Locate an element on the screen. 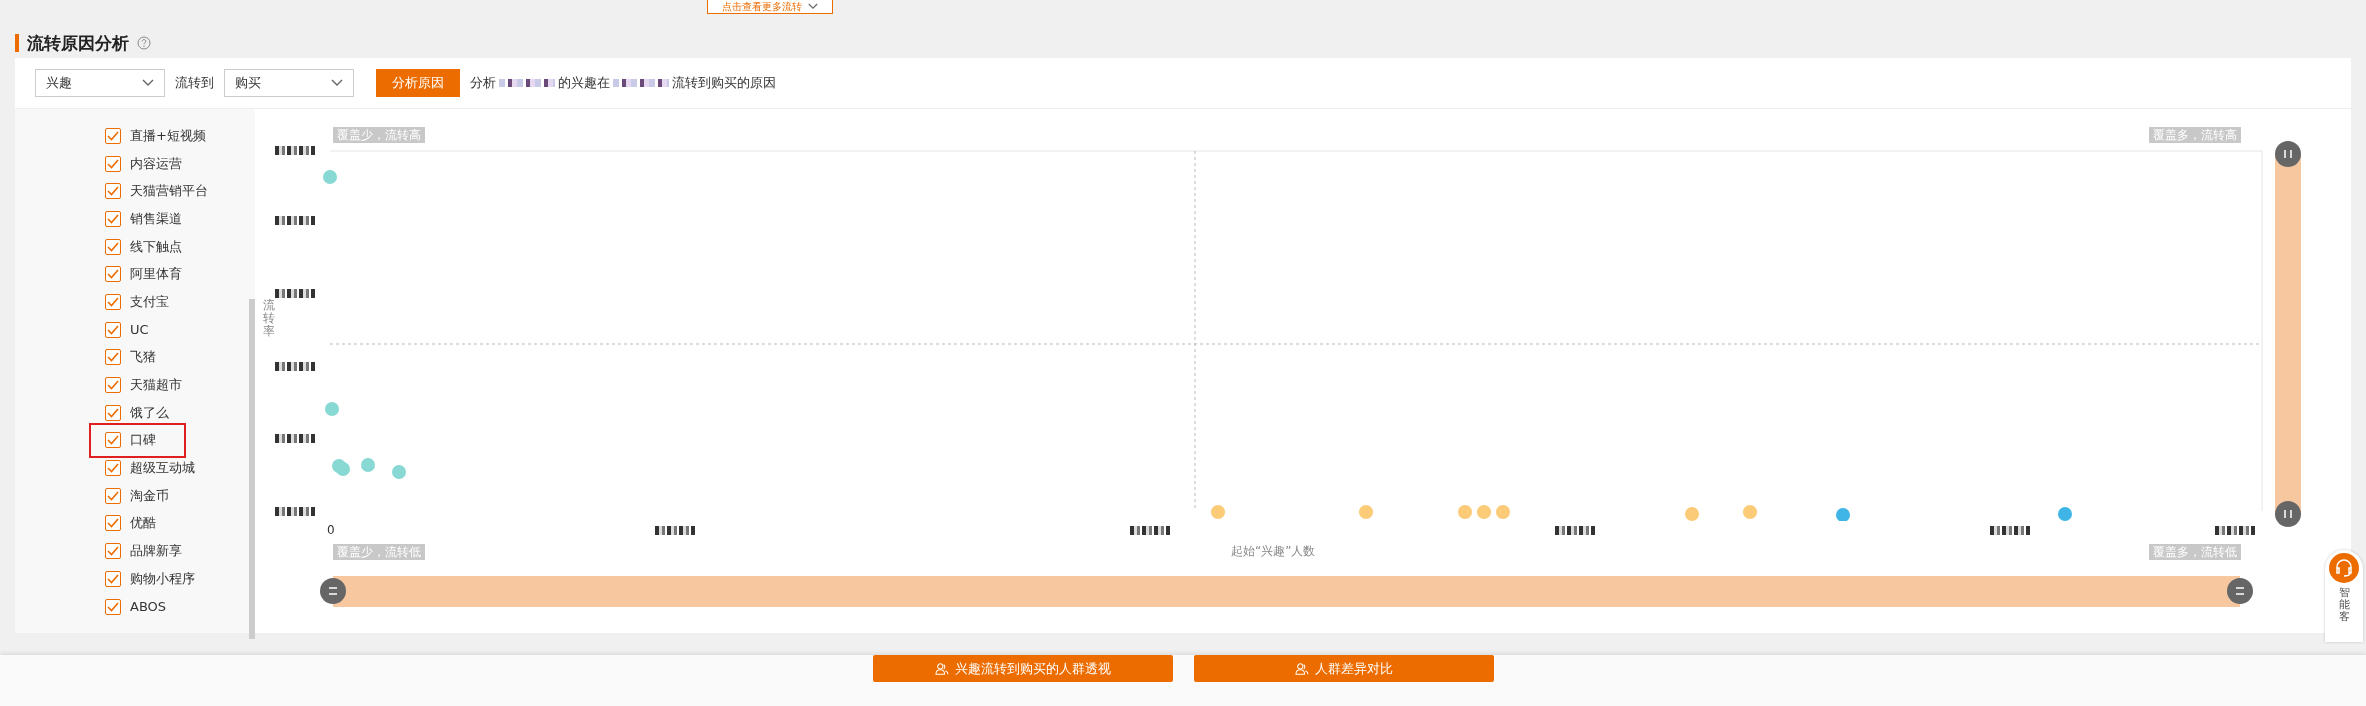 This screenshot has width=2366, height=706. x-axis-title: 起始“兴趣”人数 is located at coordinates (1273, 551).